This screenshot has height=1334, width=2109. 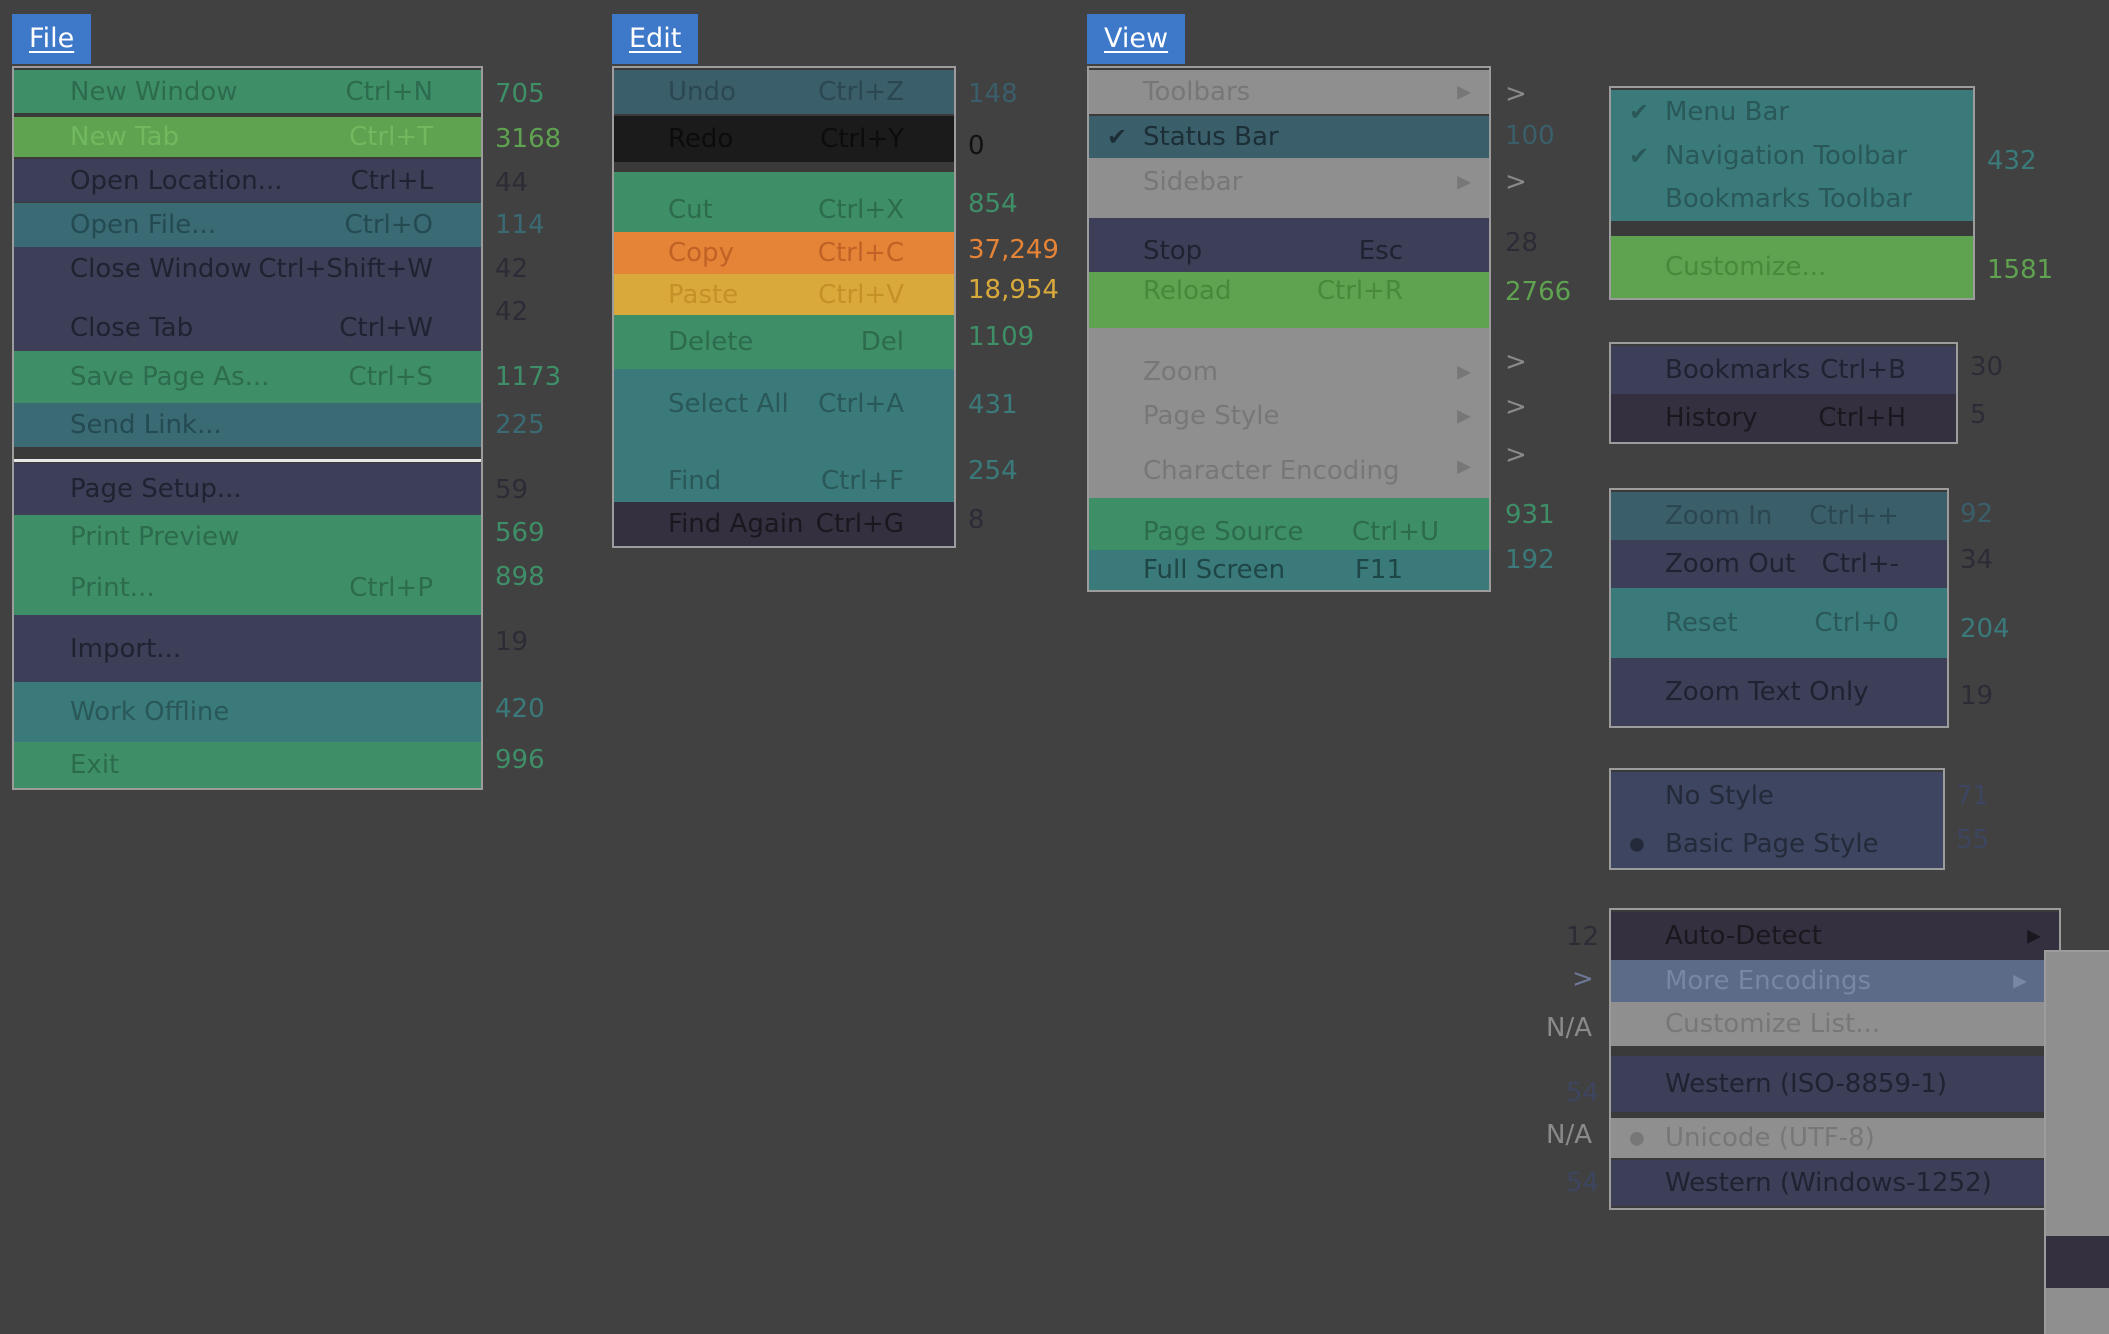 I want to click on menu-item-new-tab: New Tab Ctrl+T, so click(x=247, y=137).